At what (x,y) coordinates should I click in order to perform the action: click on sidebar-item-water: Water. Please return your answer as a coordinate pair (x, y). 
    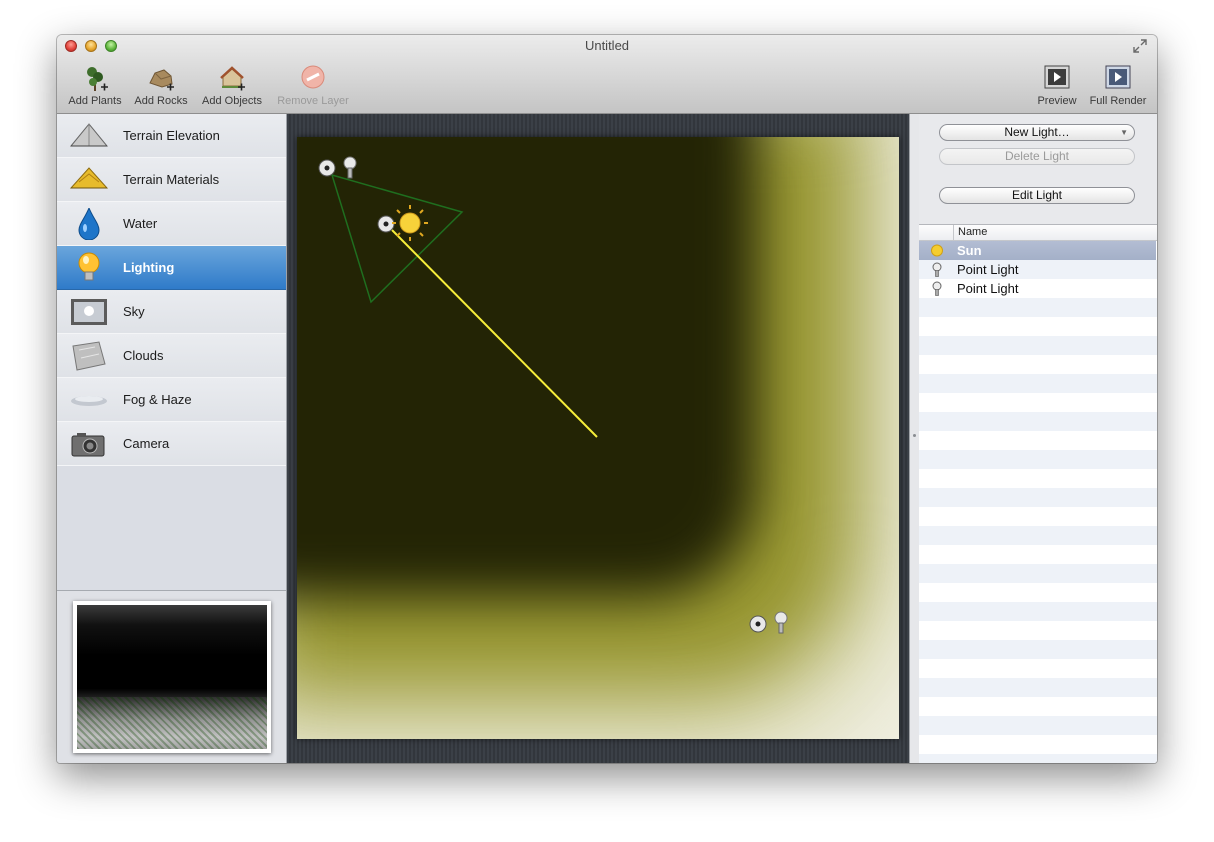
    Looking at the image, I should click on (171, 224).